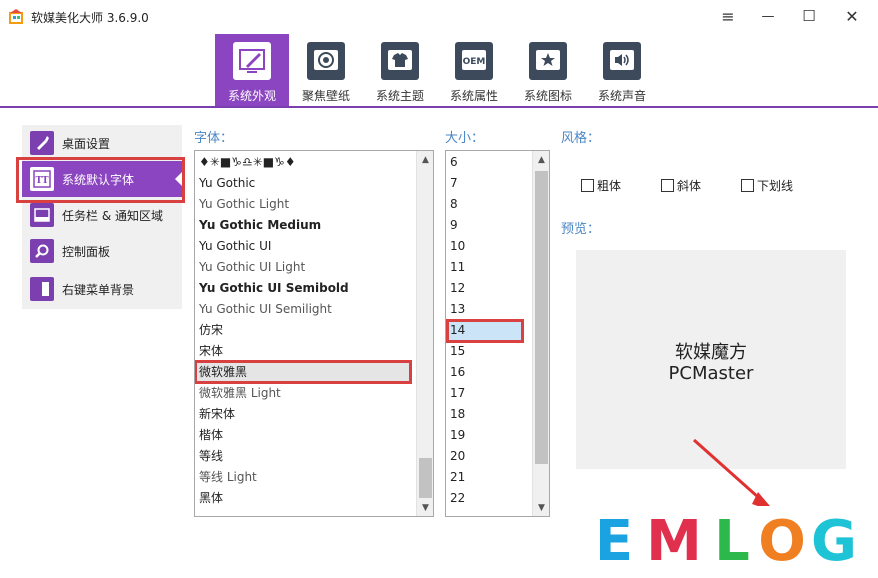 Image resolution: width=878 pixels, height=578 pixels. What do you see at coordinates (251, 96) in the screenshot?
I see `tab-label: 系统外观` at bounding box center [251, 96].